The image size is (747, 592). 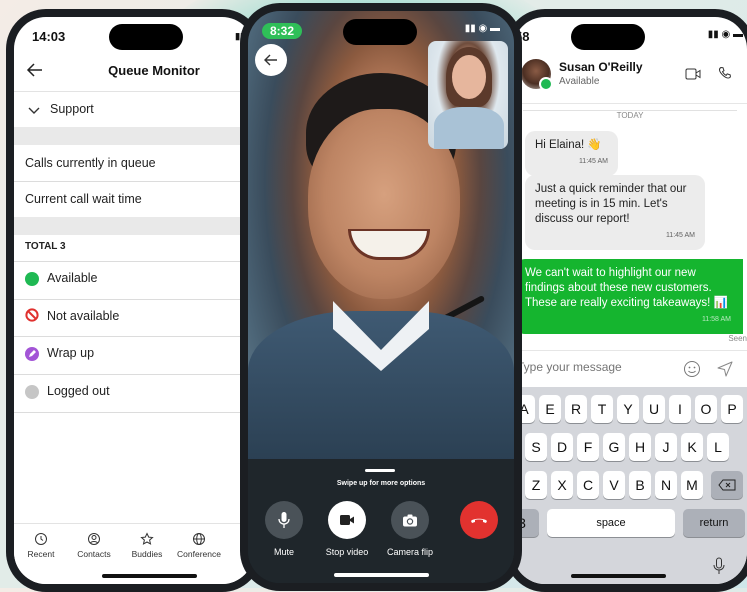 I want to click on key-c: C, so click(x=588, y=485).